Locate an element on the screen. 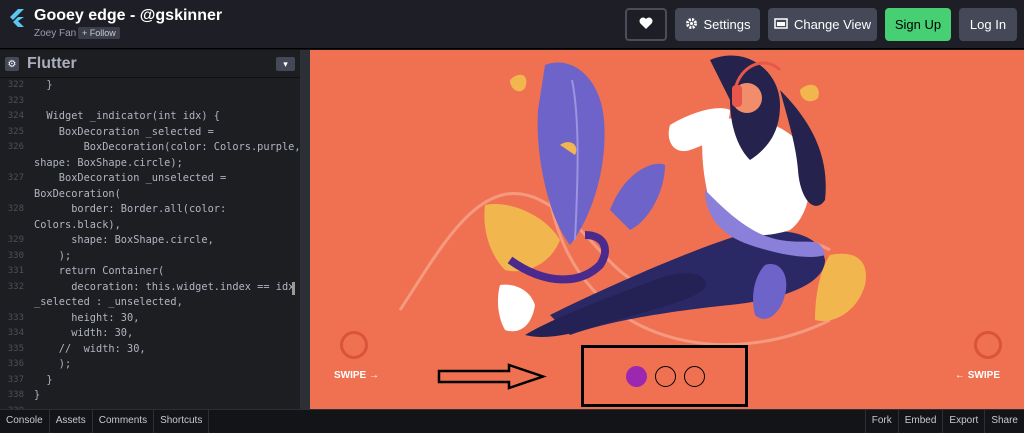 This screenshot has width=1024, height=433. line-number: 330 is located at coordinates (15, 255).